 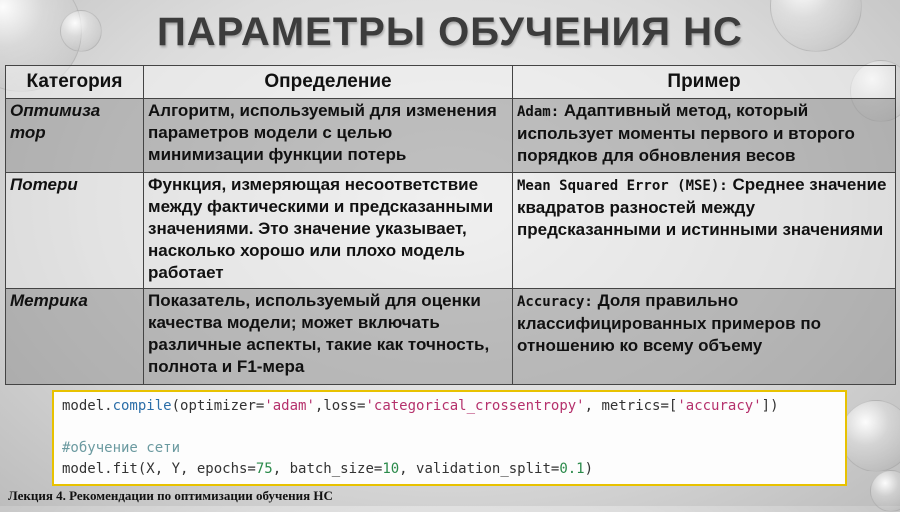 I want to click on cell-category: Оптимиза тор, so click(x=74, y=135).